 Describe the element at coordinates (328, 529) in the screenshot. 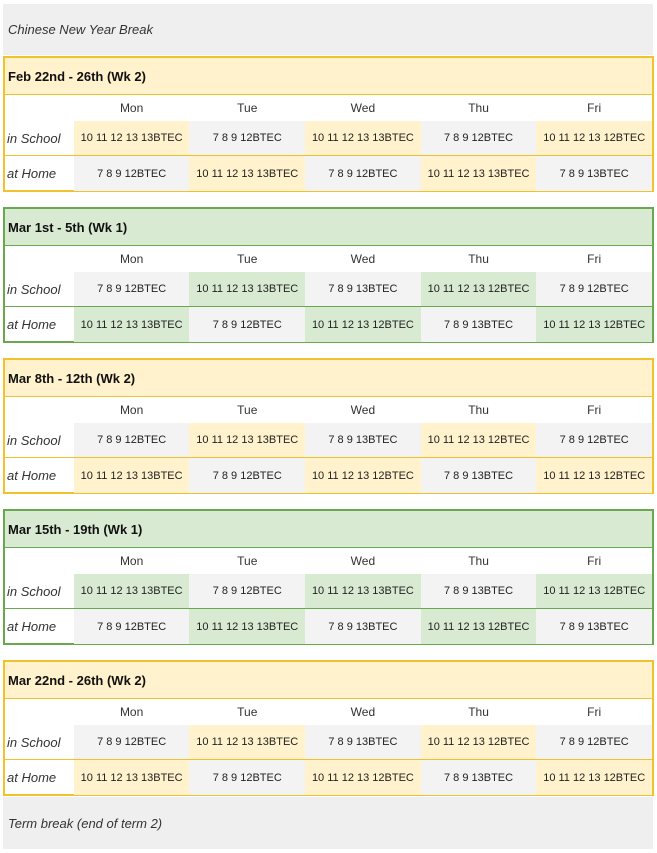

I see `week-title: Mar 15th - 19th (Wk 1)` at that location.